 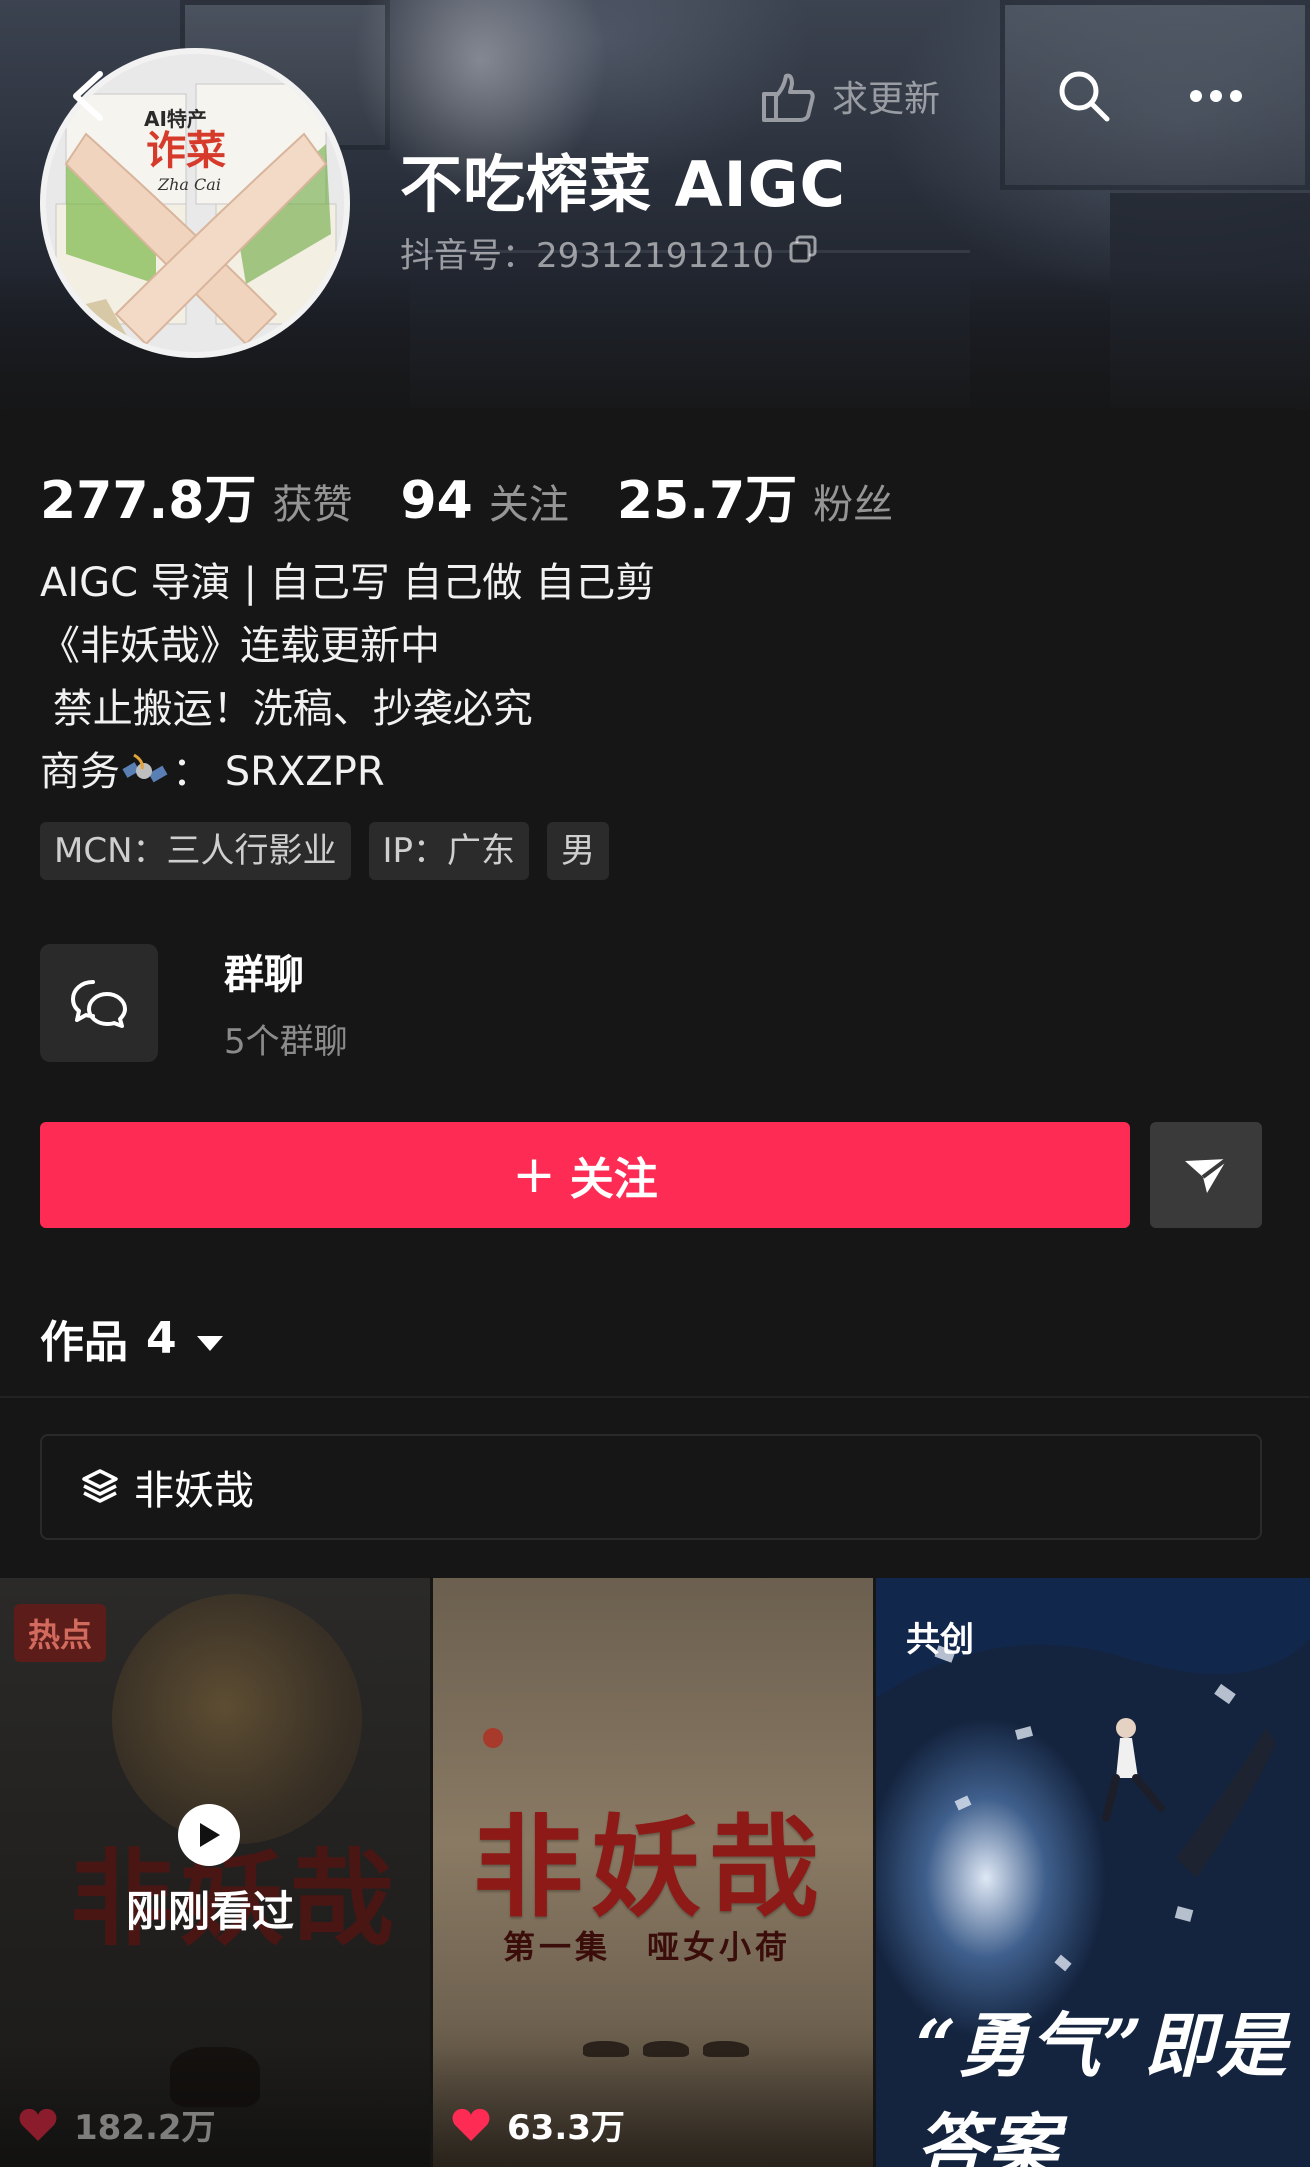 I want to click on follow-button-label: 关注, so click(x=613, y=1179).